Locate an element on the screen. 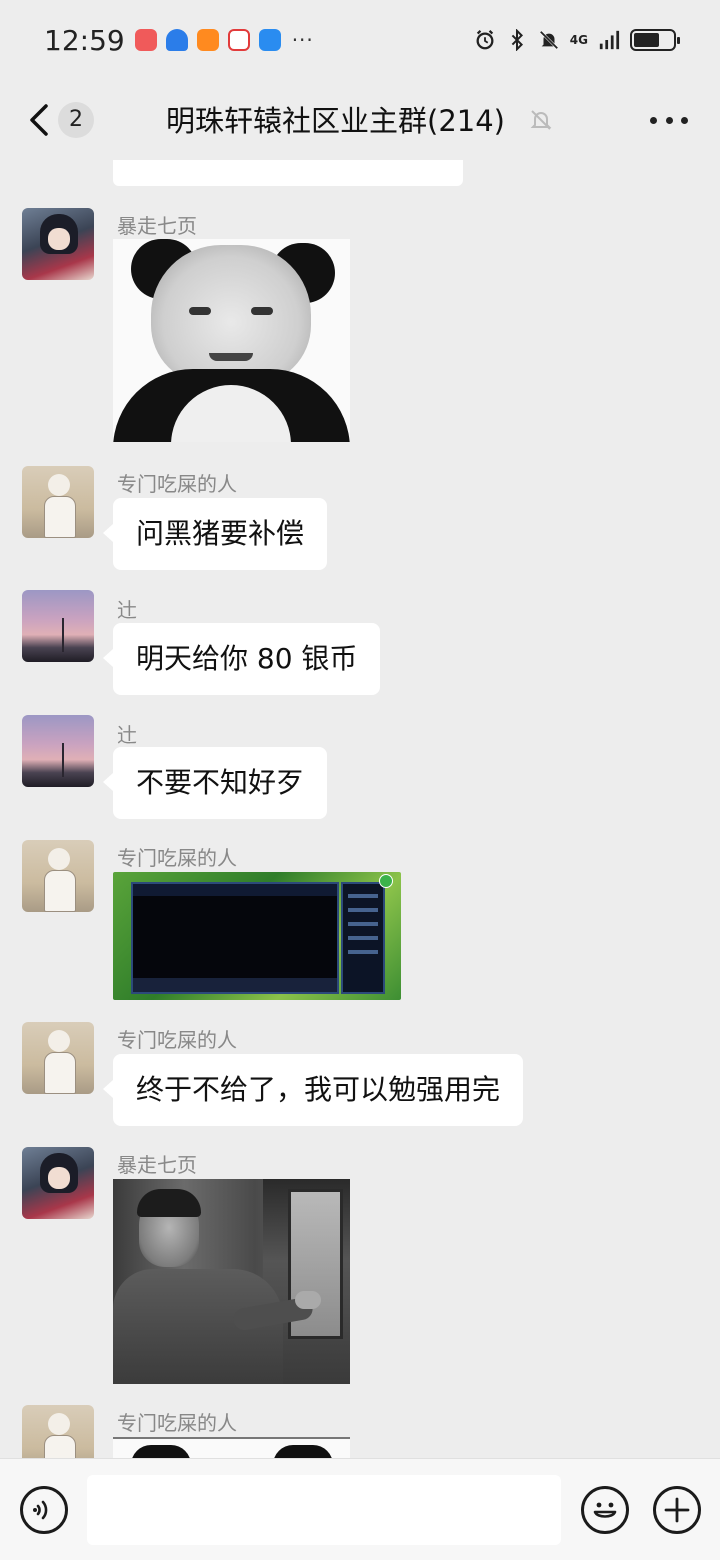 The image size is (720, 1560). weather-app-icon is located at coordinates (269, 40).